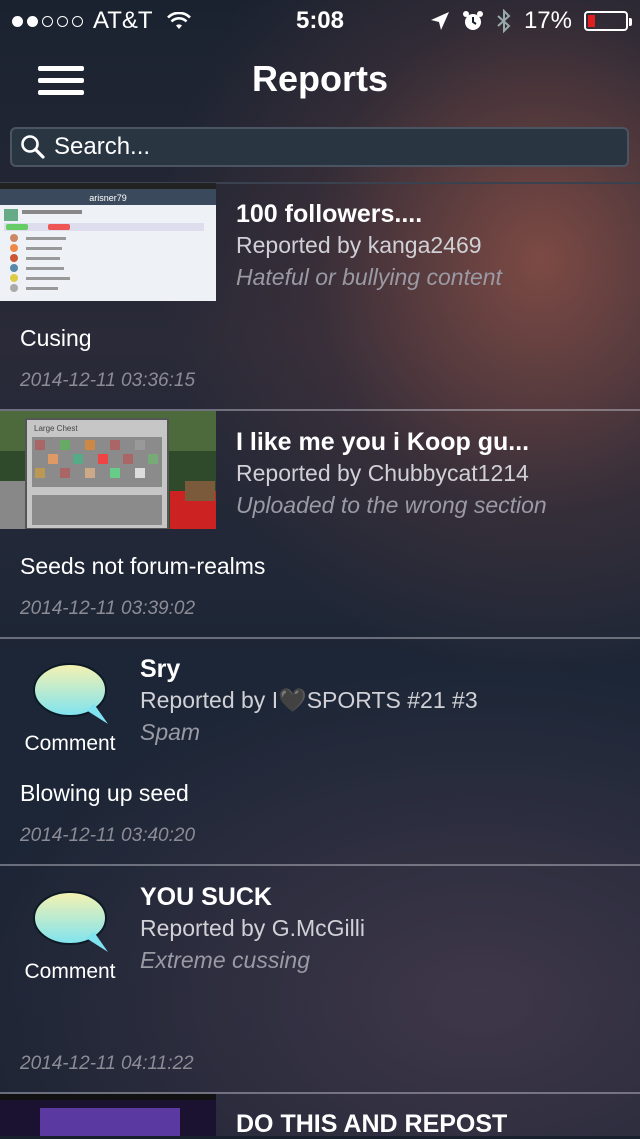  I want to click on svg-text: Large Chest, so click(56, 428).